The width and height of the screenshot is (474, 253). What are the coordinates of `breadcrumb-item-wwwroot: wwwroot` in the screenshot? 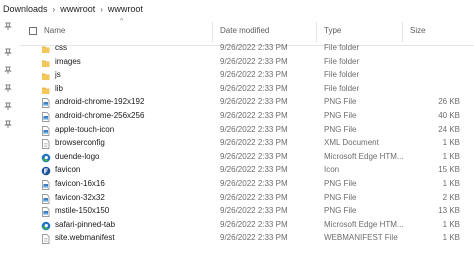 It's located at (77, 9).